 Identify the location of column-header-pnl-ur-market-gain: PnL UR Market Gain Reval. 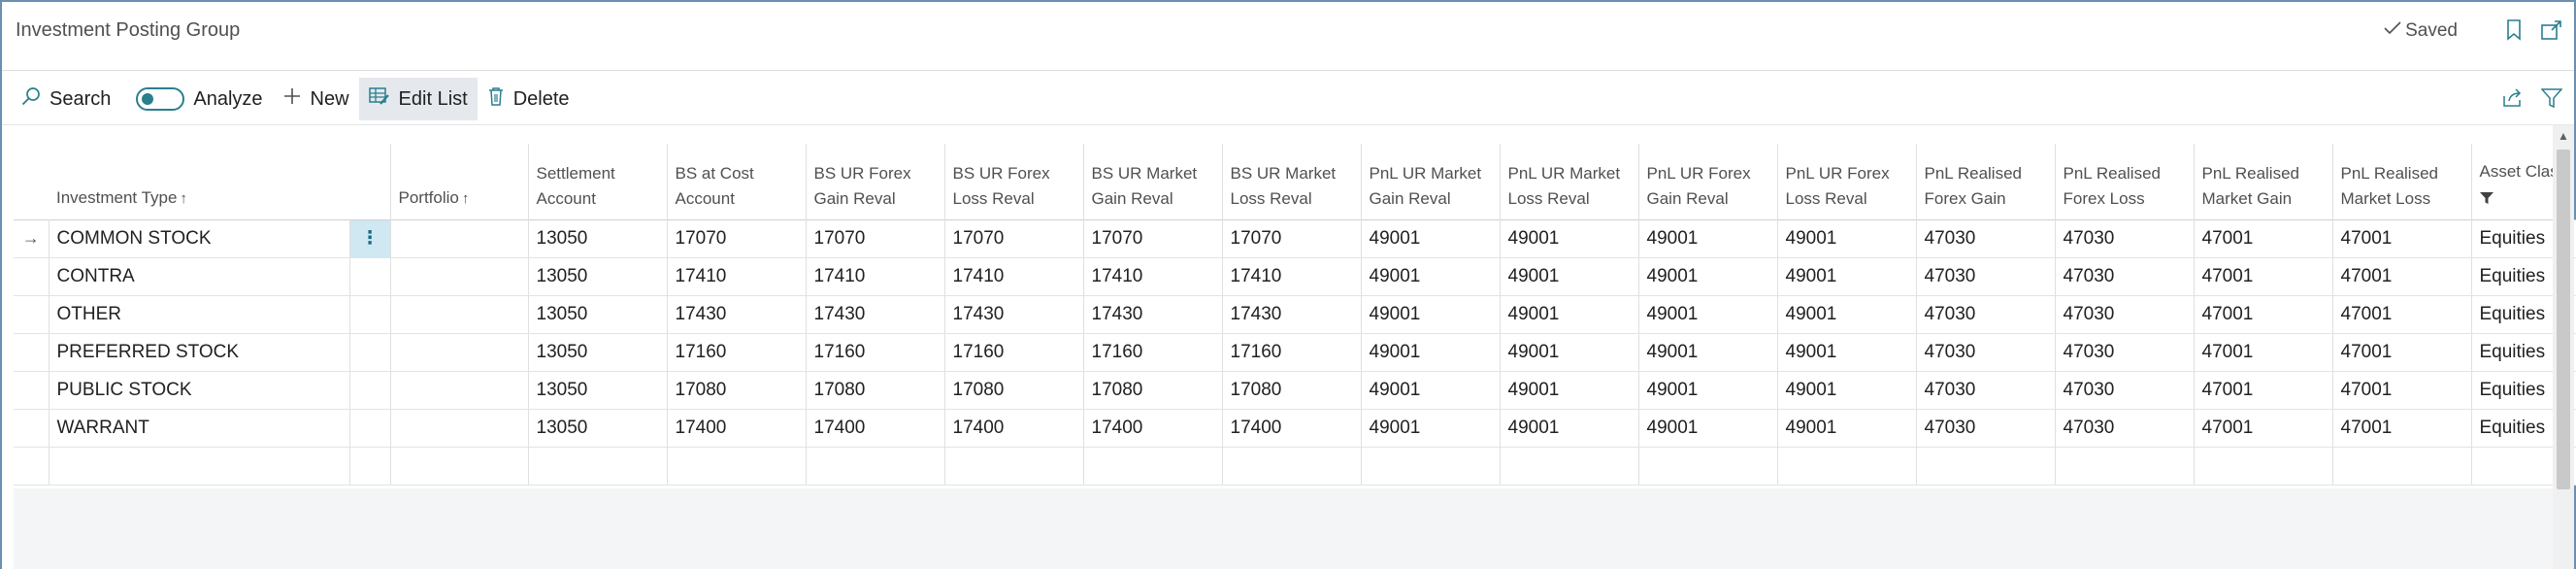
(1431, 181).